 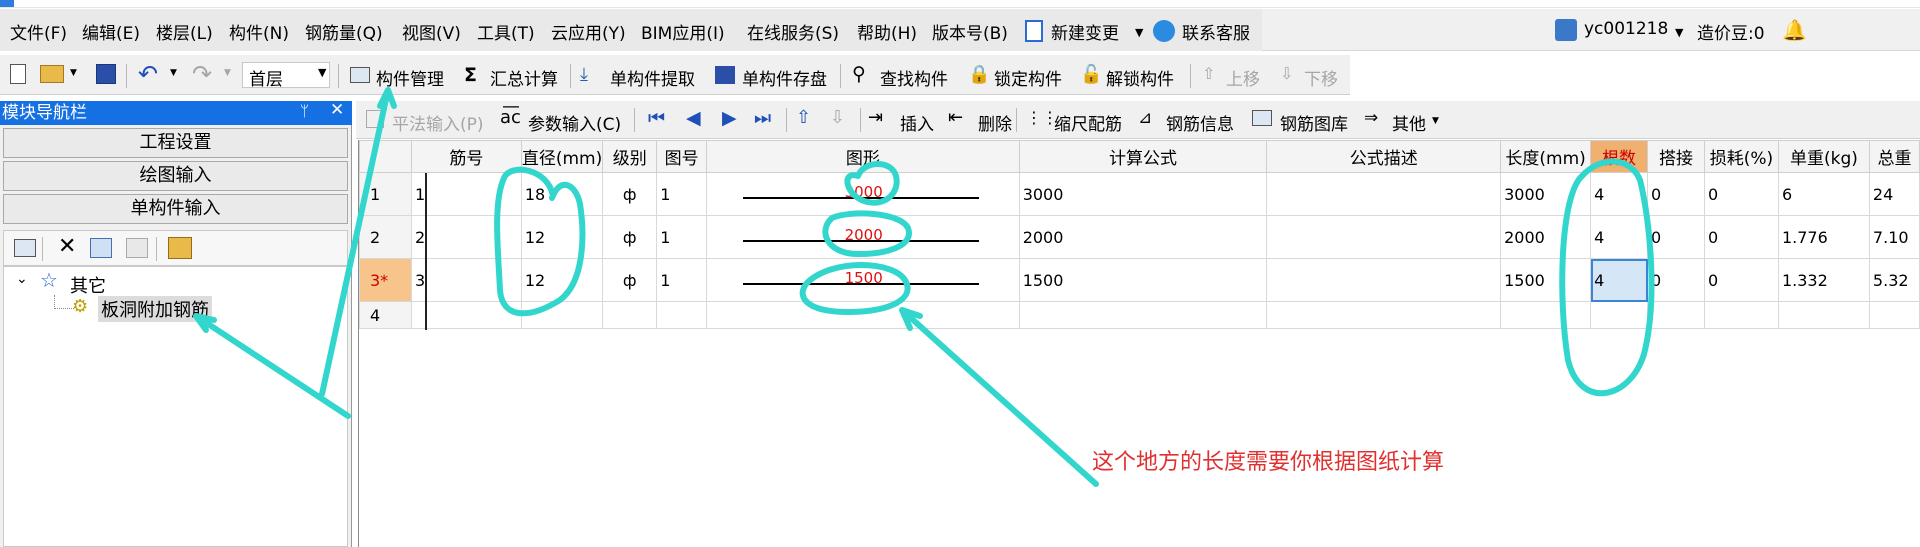 I want to click on table-row: 1 1 18 ф 1 3000 3000 3000 4 0 0 6 24, so click(x=1139, y=194).